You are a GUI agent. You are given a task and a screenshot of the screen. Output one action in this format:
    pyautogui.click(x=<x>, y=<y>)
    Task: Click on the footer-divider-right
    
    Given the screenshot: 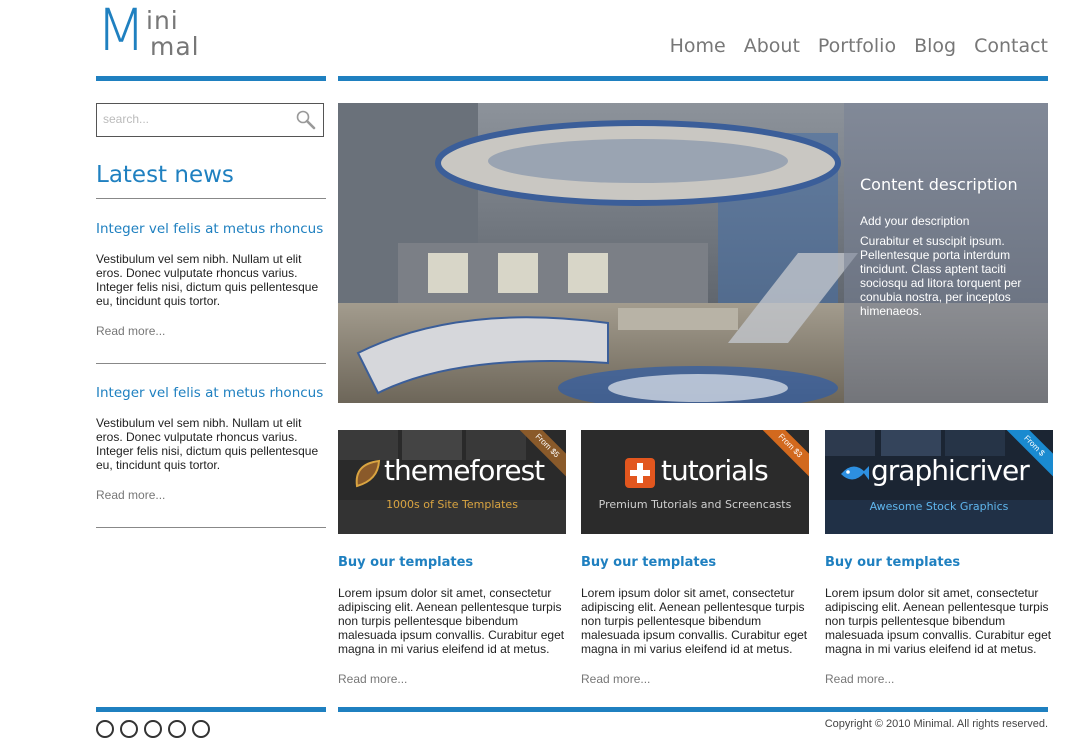 What is the action you would take?
    pyautogui.click(x=693, y=709)
    